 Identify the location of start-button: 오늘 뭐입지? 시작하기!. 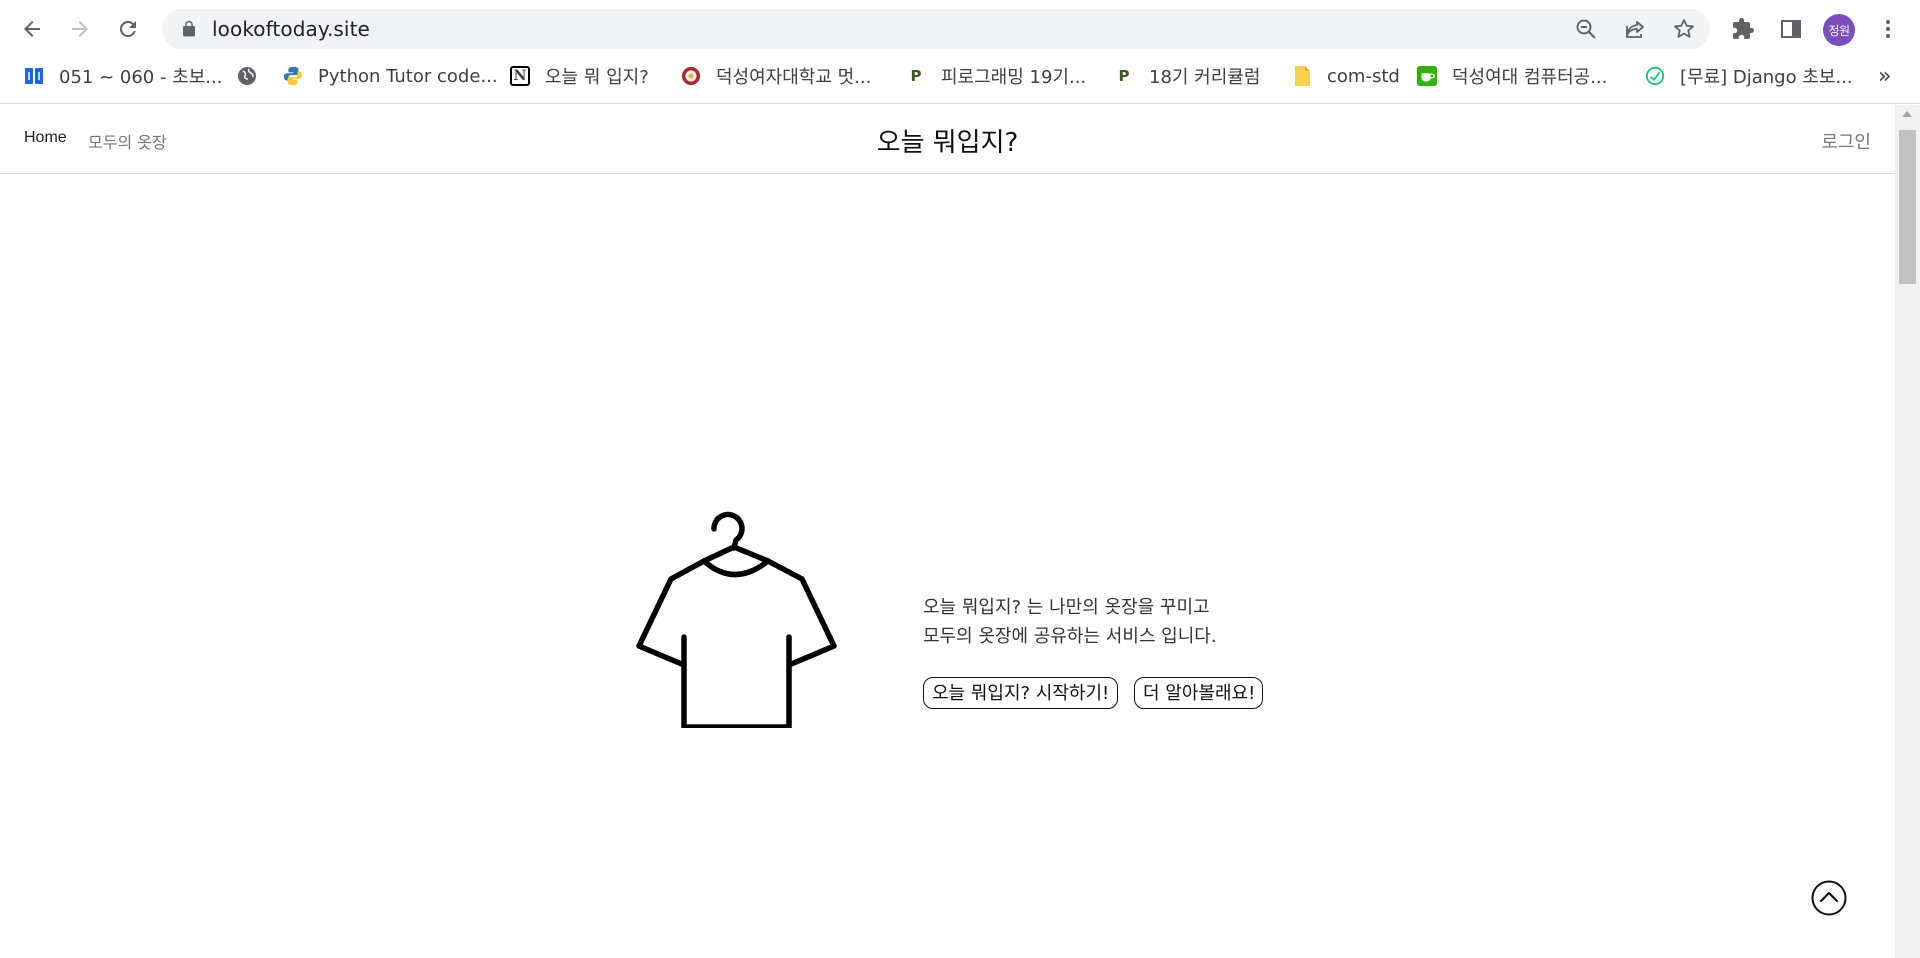
(1020, 693).